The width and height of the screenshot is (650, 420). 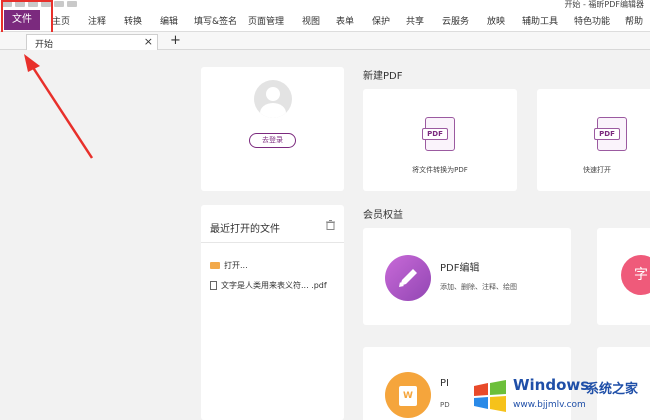 What do you see at coordinates (44, 45) in the screenshot?
I see `tab-start-label: 开始` at bounding box center [44, 45].